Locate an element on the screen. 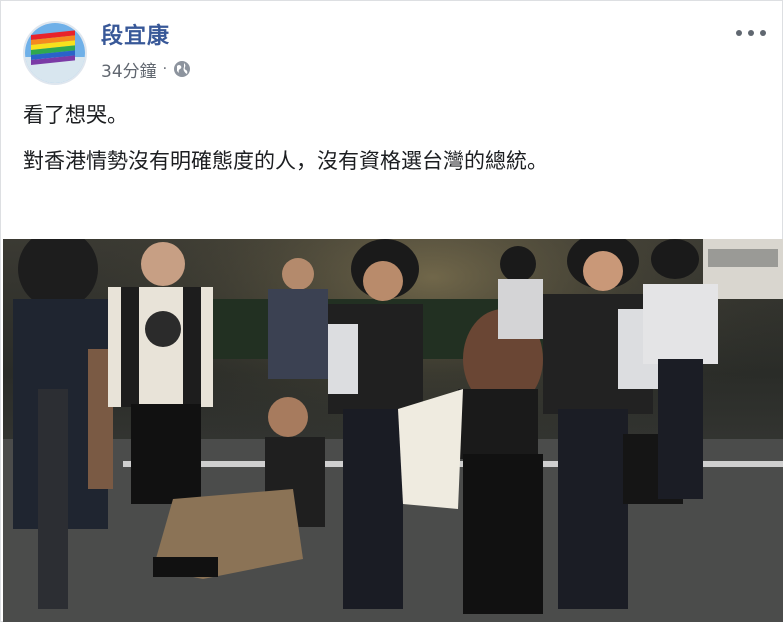 This screenshot has height=622, width=783. rainbow-flag-avatar-image is located at coordinates (55, 53).